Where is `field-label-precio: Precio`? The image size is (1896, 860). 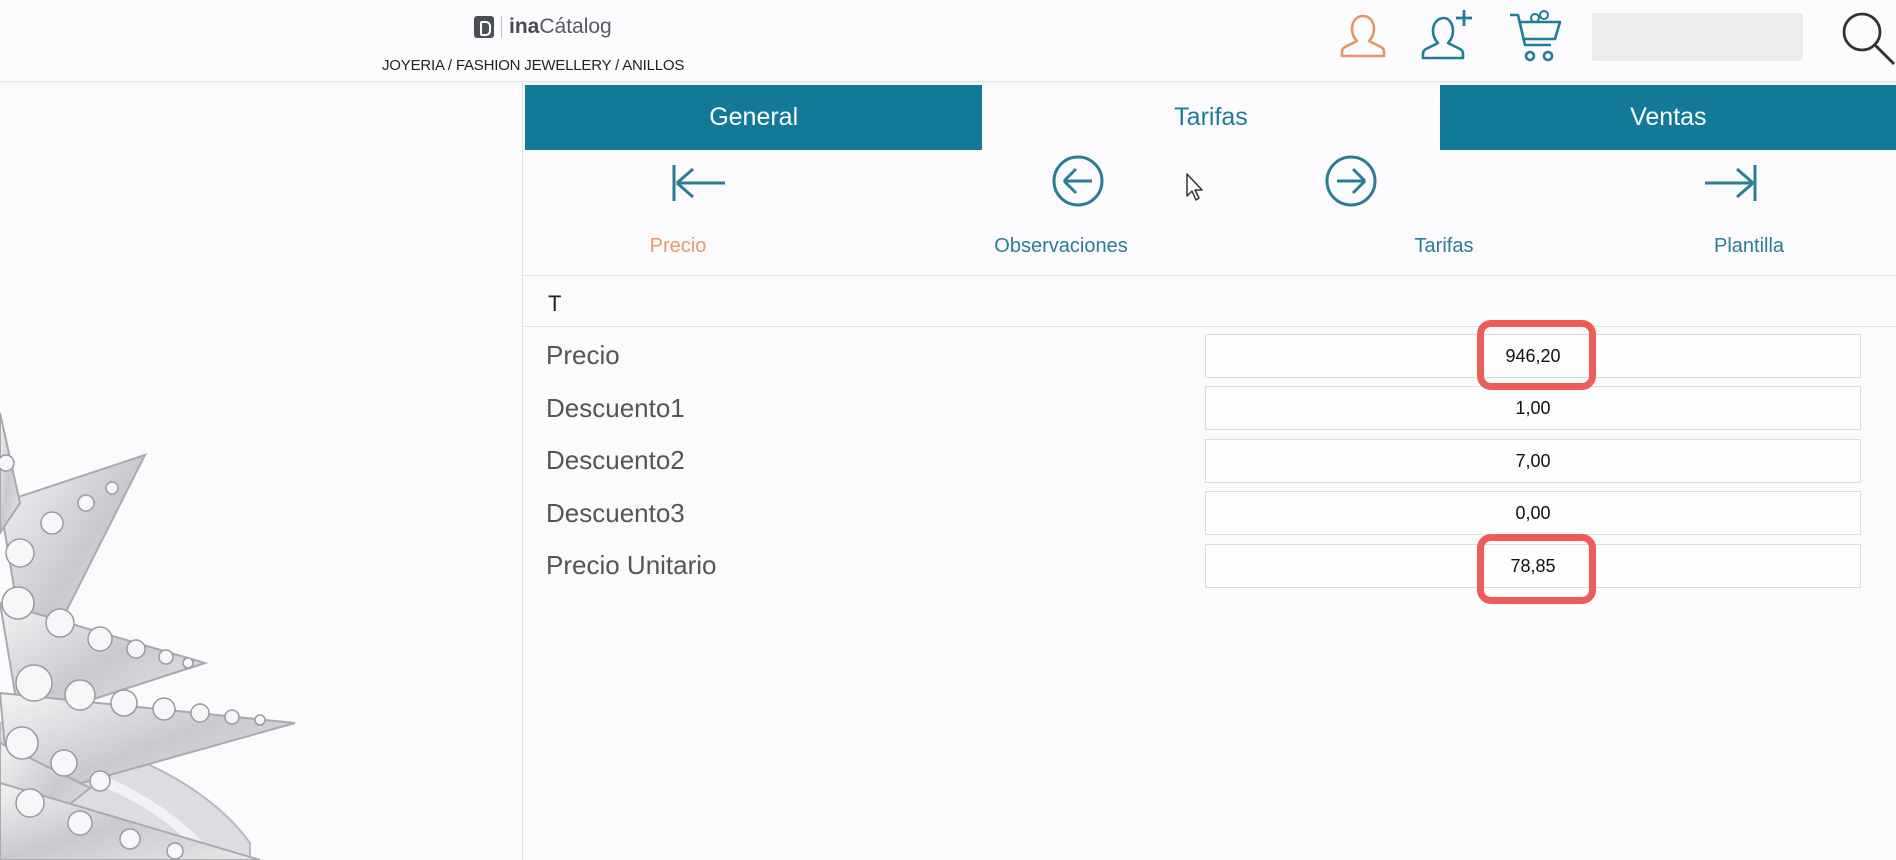 field-label-precio: Precio is located at coordinates (583, 355).